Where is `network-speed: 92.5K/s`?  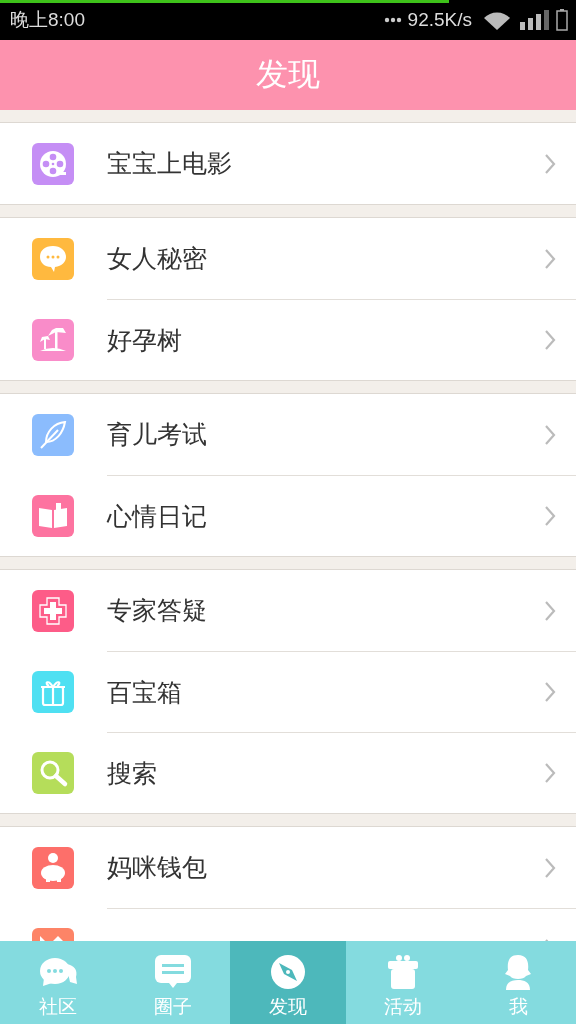
network-speed: 92.5K/s is located at coordinates (439, 20).